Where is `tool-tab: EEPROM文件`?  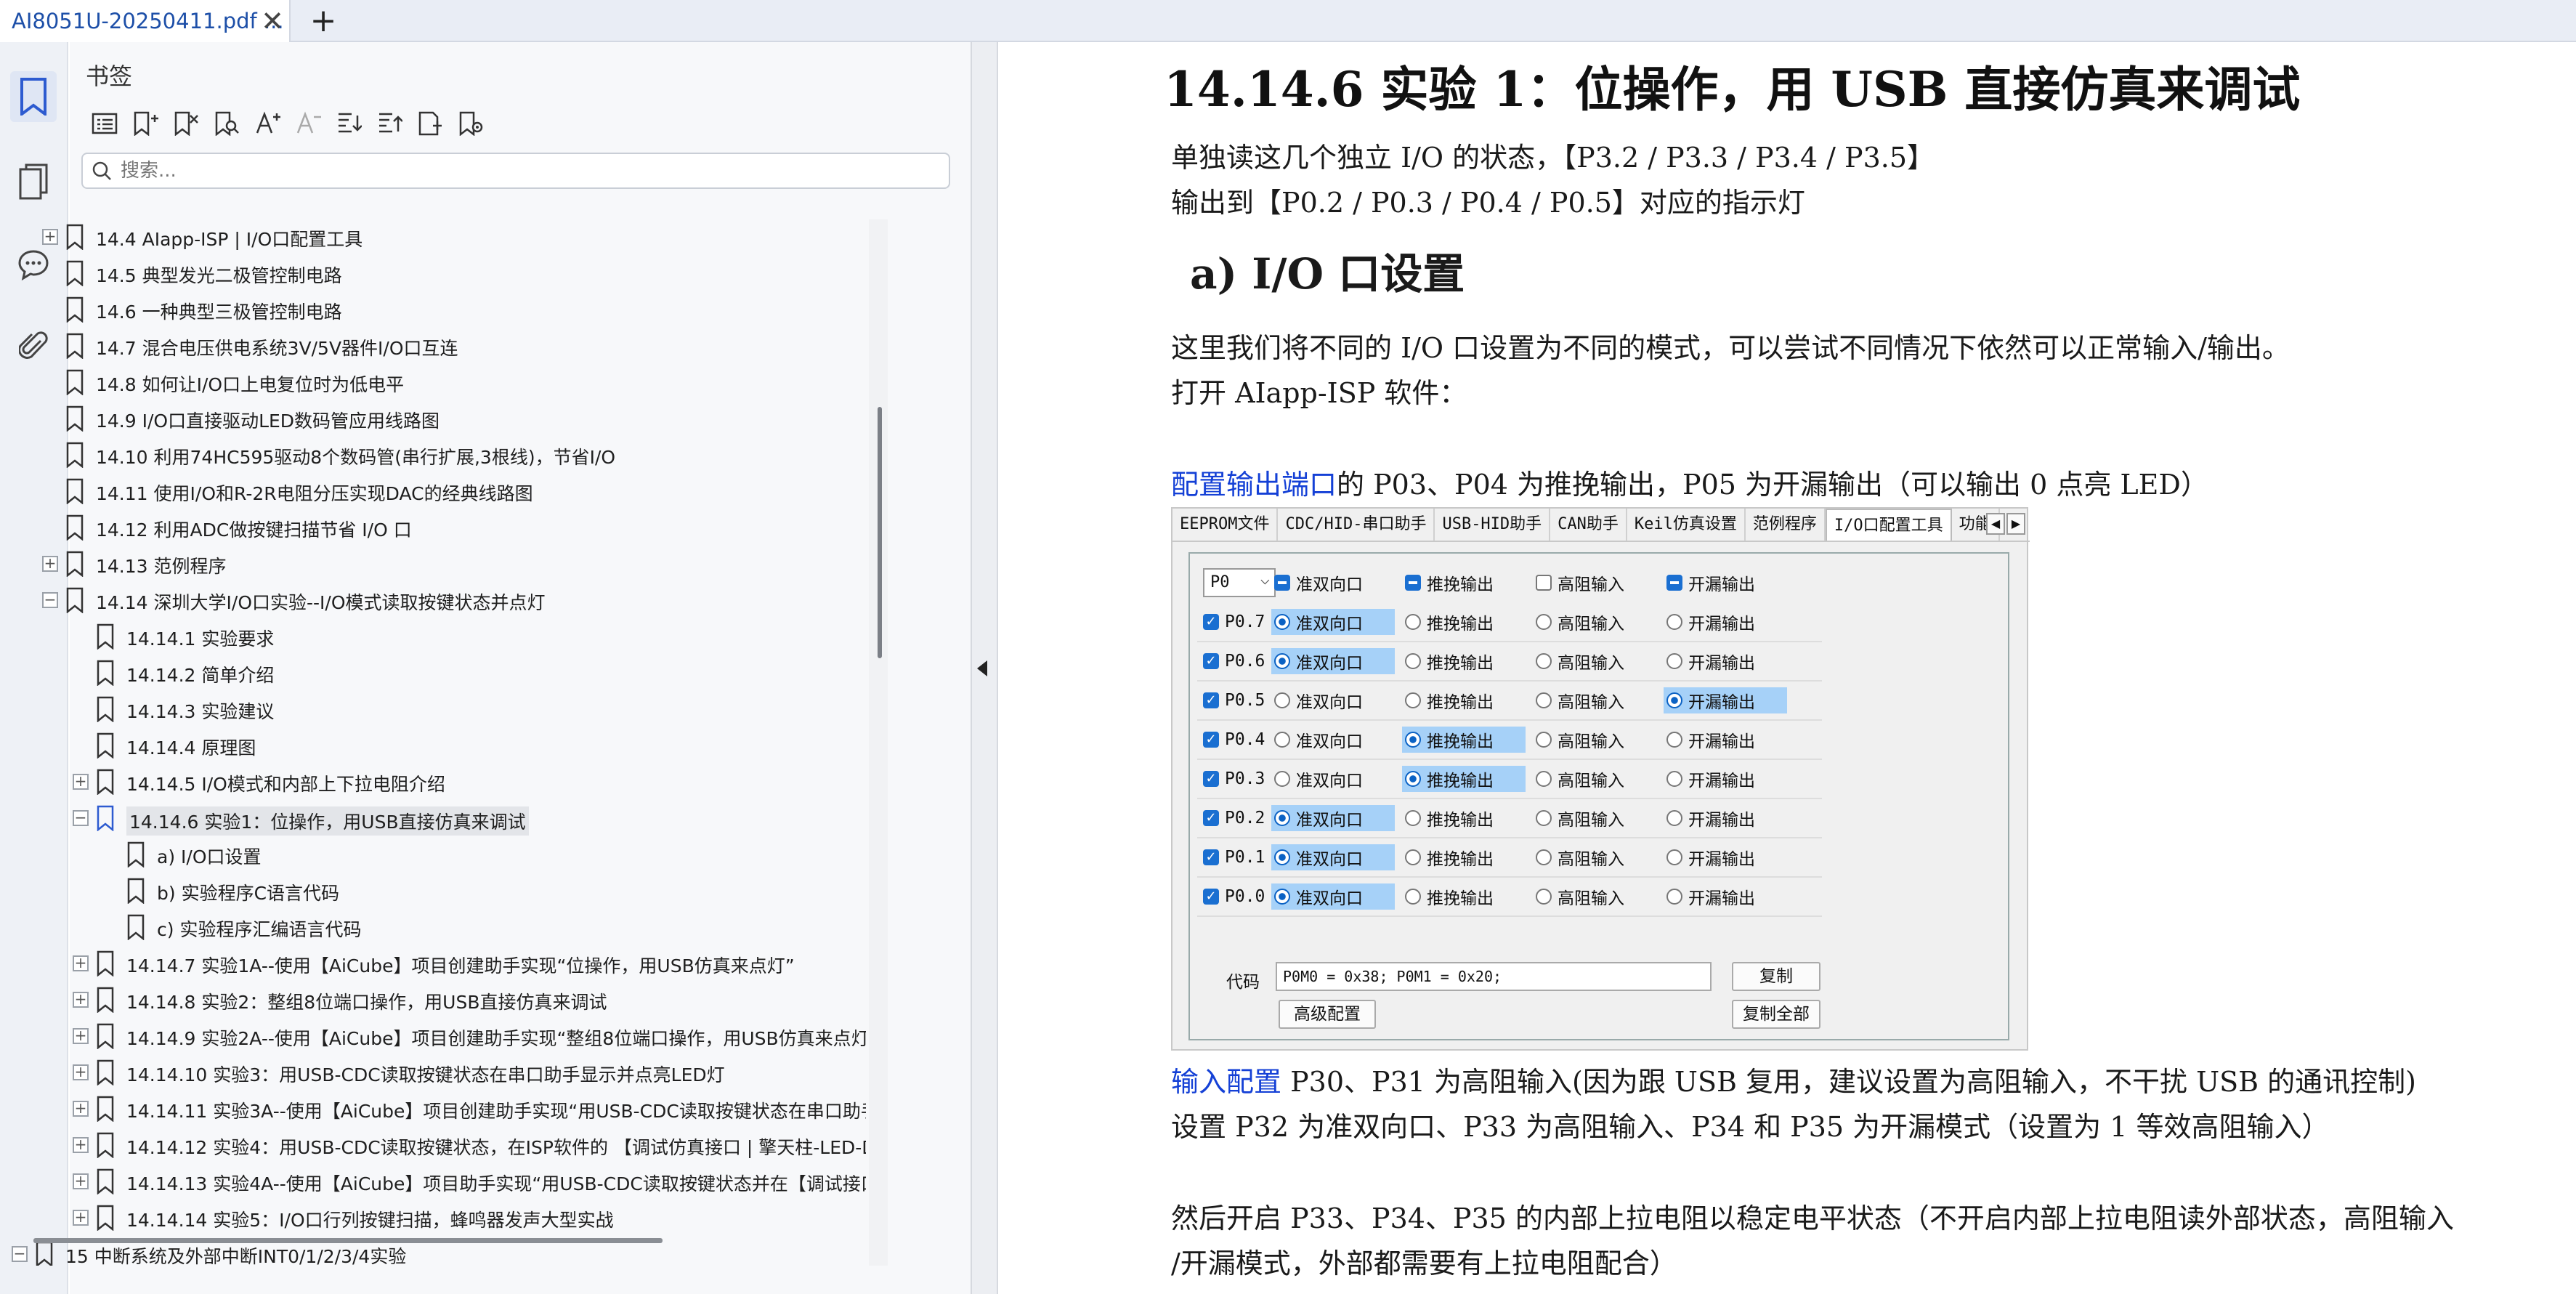 tool-tab: EEPROM文件 is located at coordinates (1225, 525).